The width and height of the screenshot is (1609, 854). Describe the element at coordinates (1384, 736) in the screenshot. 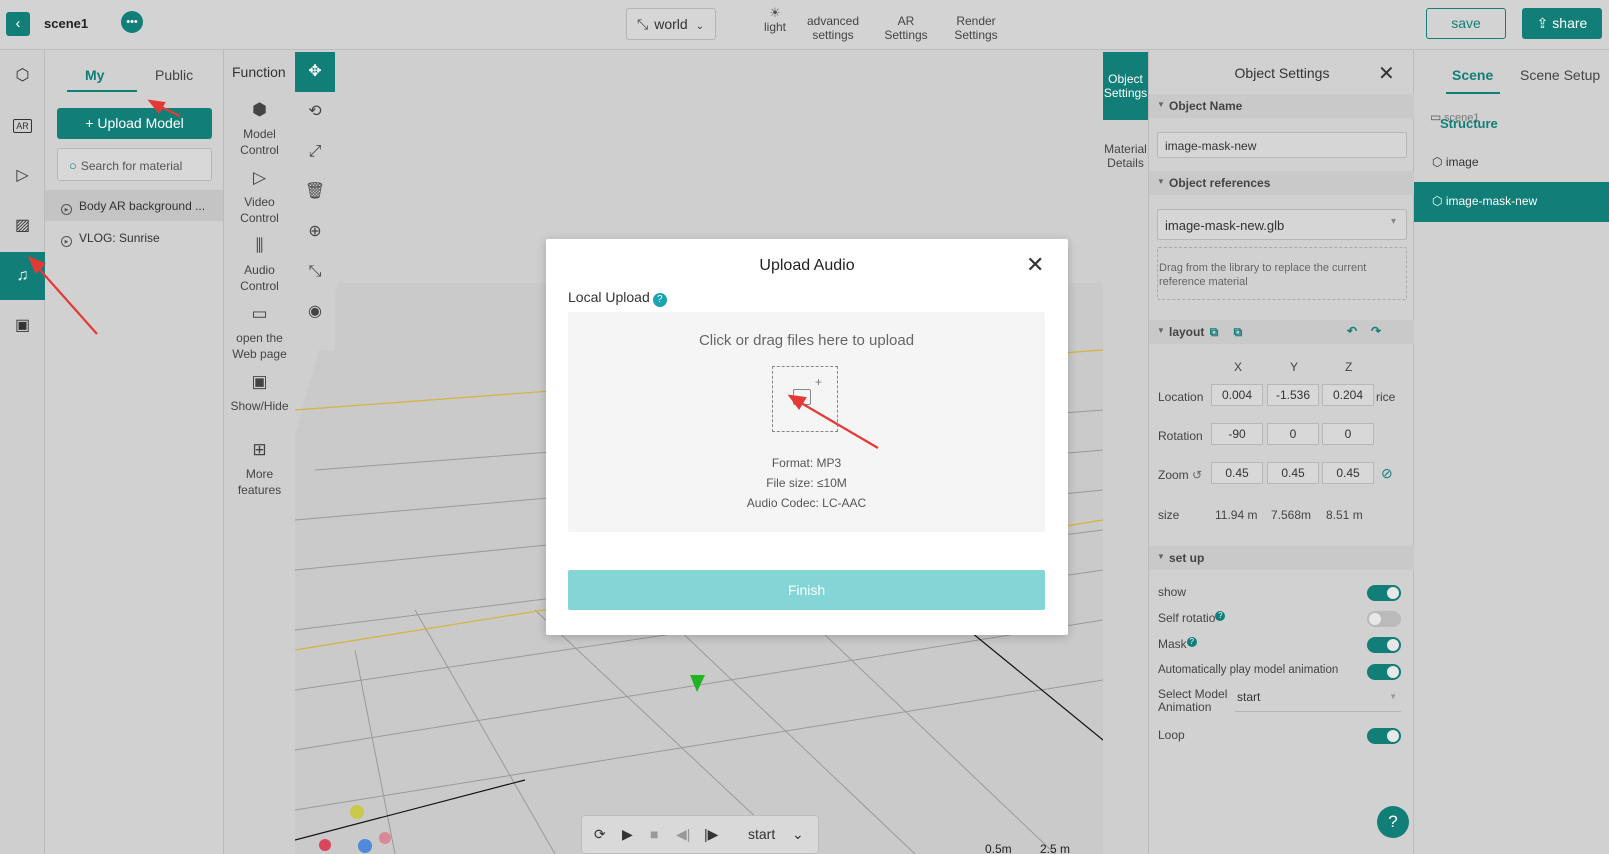

I see `loop-toggle` at that location.